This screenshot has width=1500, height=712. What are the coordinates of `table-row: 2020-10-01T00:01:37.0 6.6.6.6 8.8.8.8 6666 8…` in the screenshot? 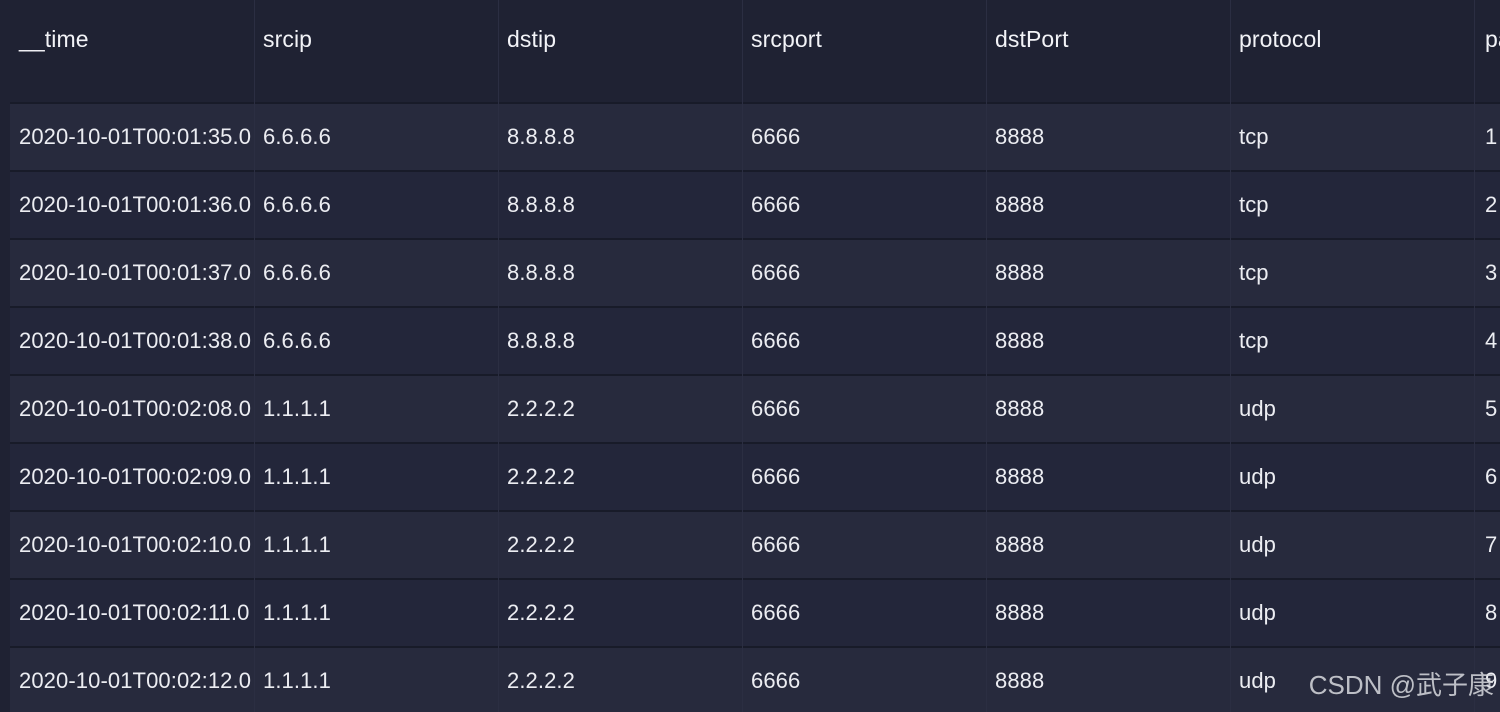 It's located at (755, 272).